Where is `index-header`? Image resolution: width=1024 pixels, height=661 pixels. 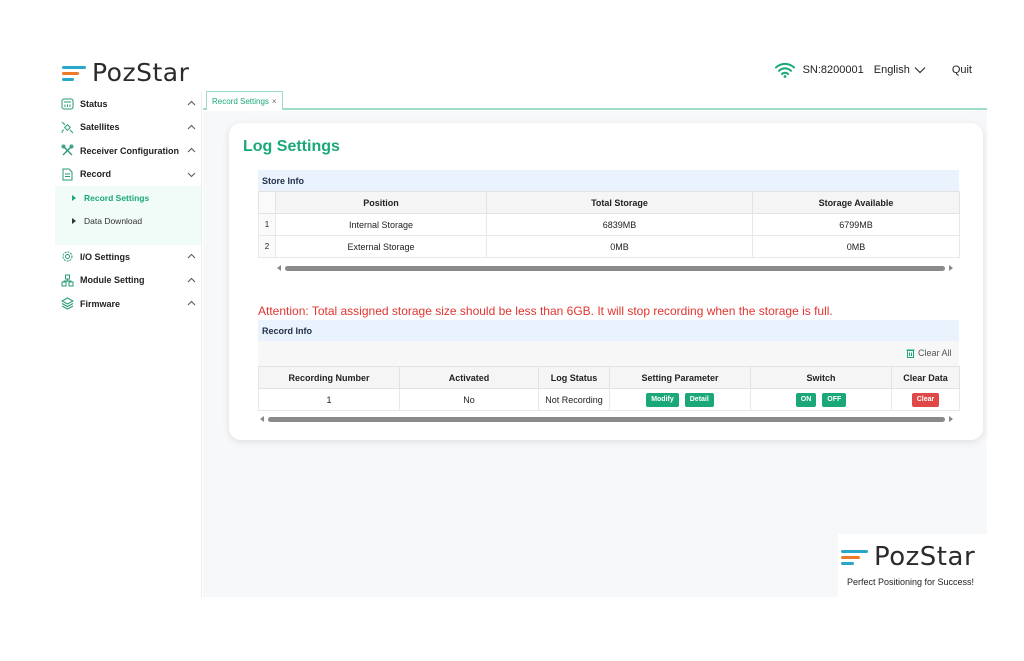 index-header is located at coordinates (267, 202).